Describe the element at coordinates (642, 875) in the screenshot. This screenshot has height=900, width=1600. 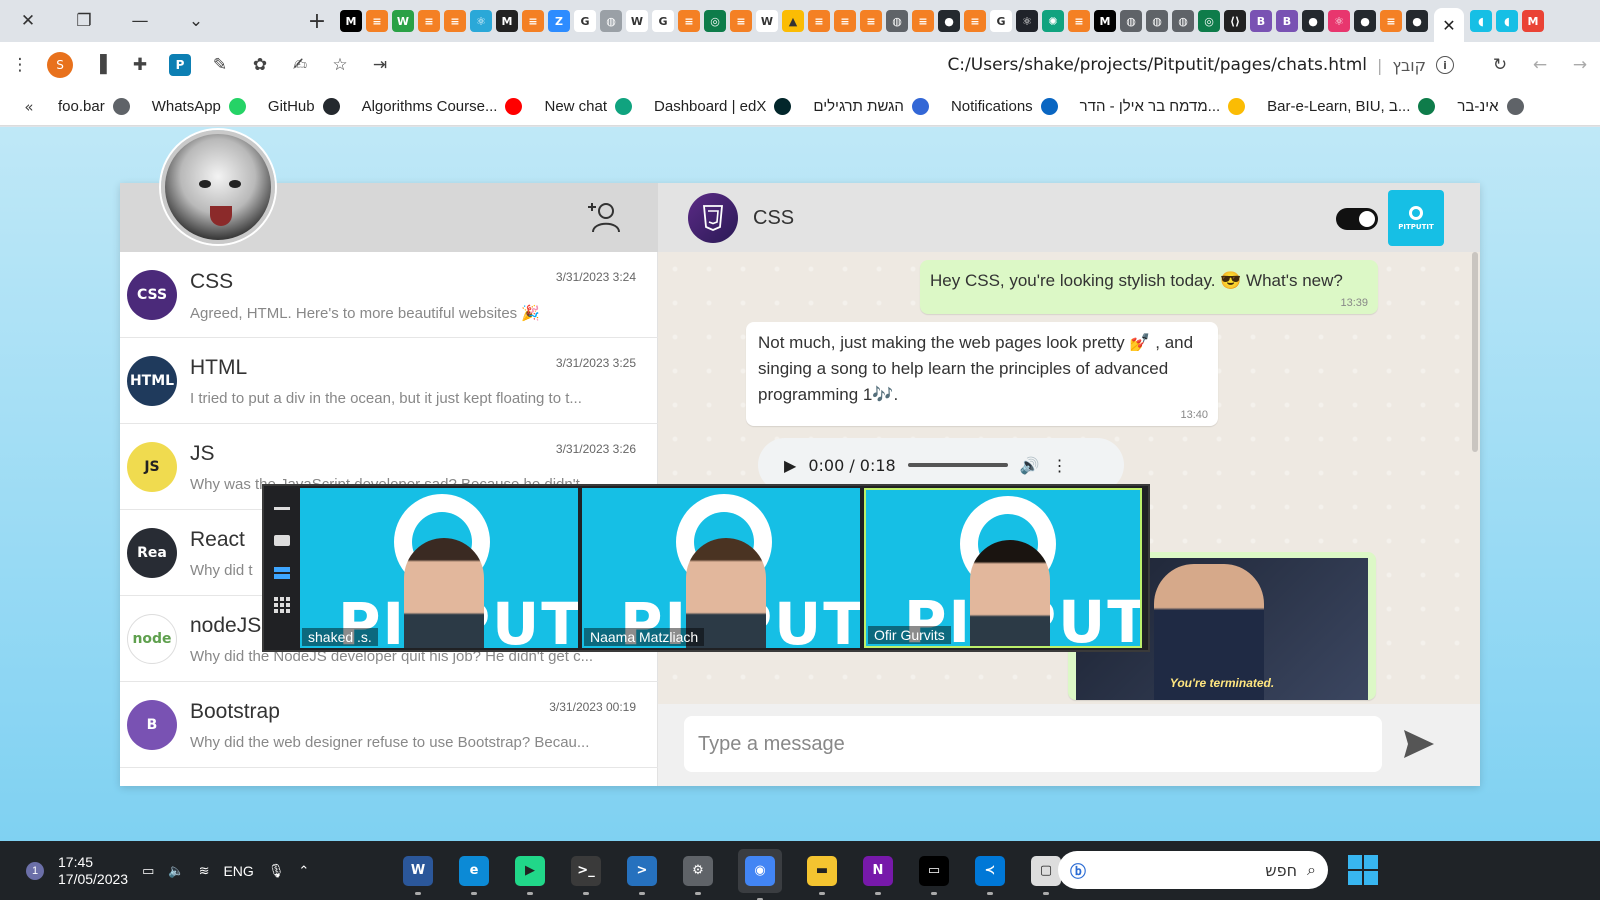
I see `powershell-icon: >` at that location.